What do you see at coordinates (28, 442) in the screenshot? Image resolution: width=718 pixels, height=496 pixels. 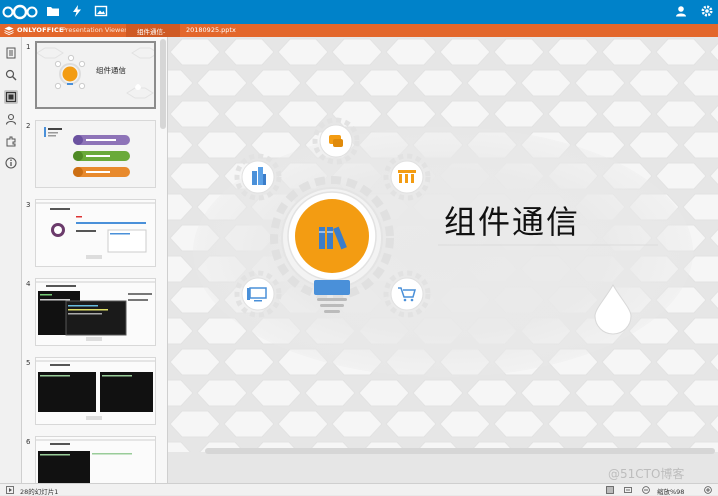 I see `thumbnail-number: 6` at bounding box center [28, 442].